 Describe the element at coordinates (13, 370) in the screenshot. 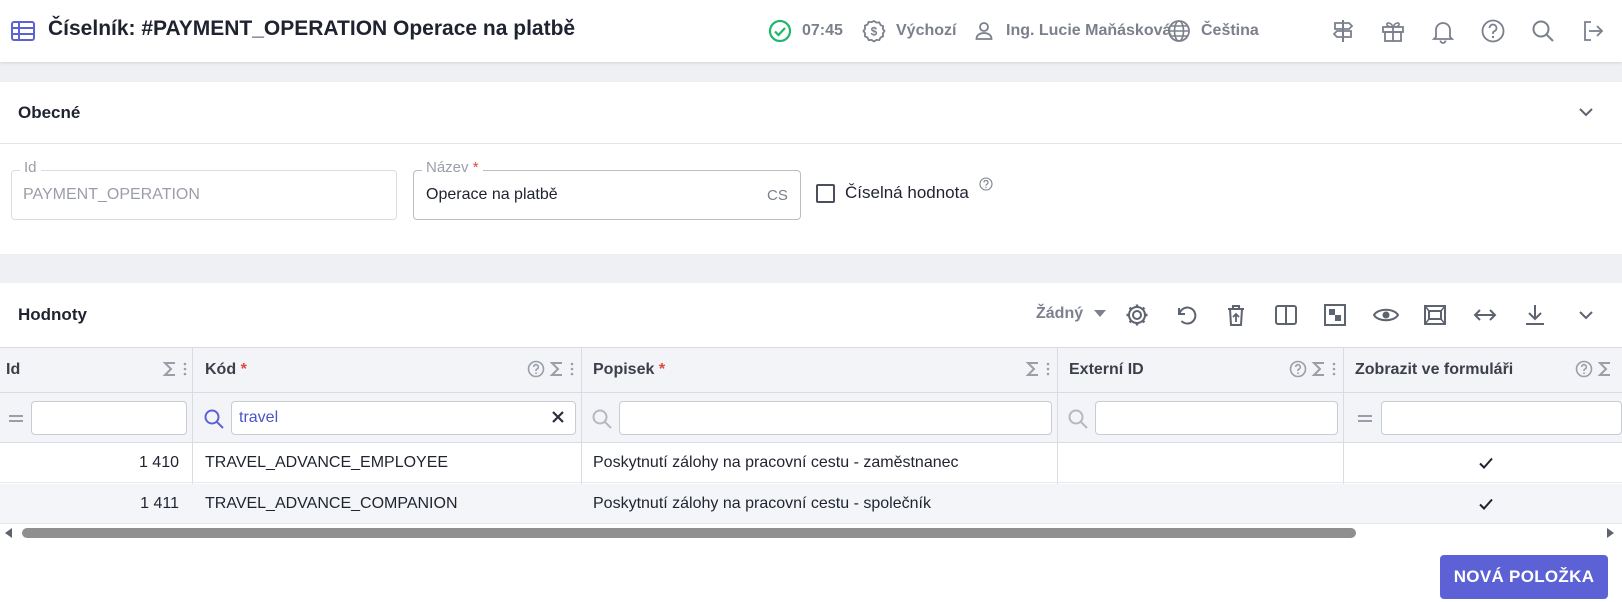

I see `column-header-id: Id` at that location.